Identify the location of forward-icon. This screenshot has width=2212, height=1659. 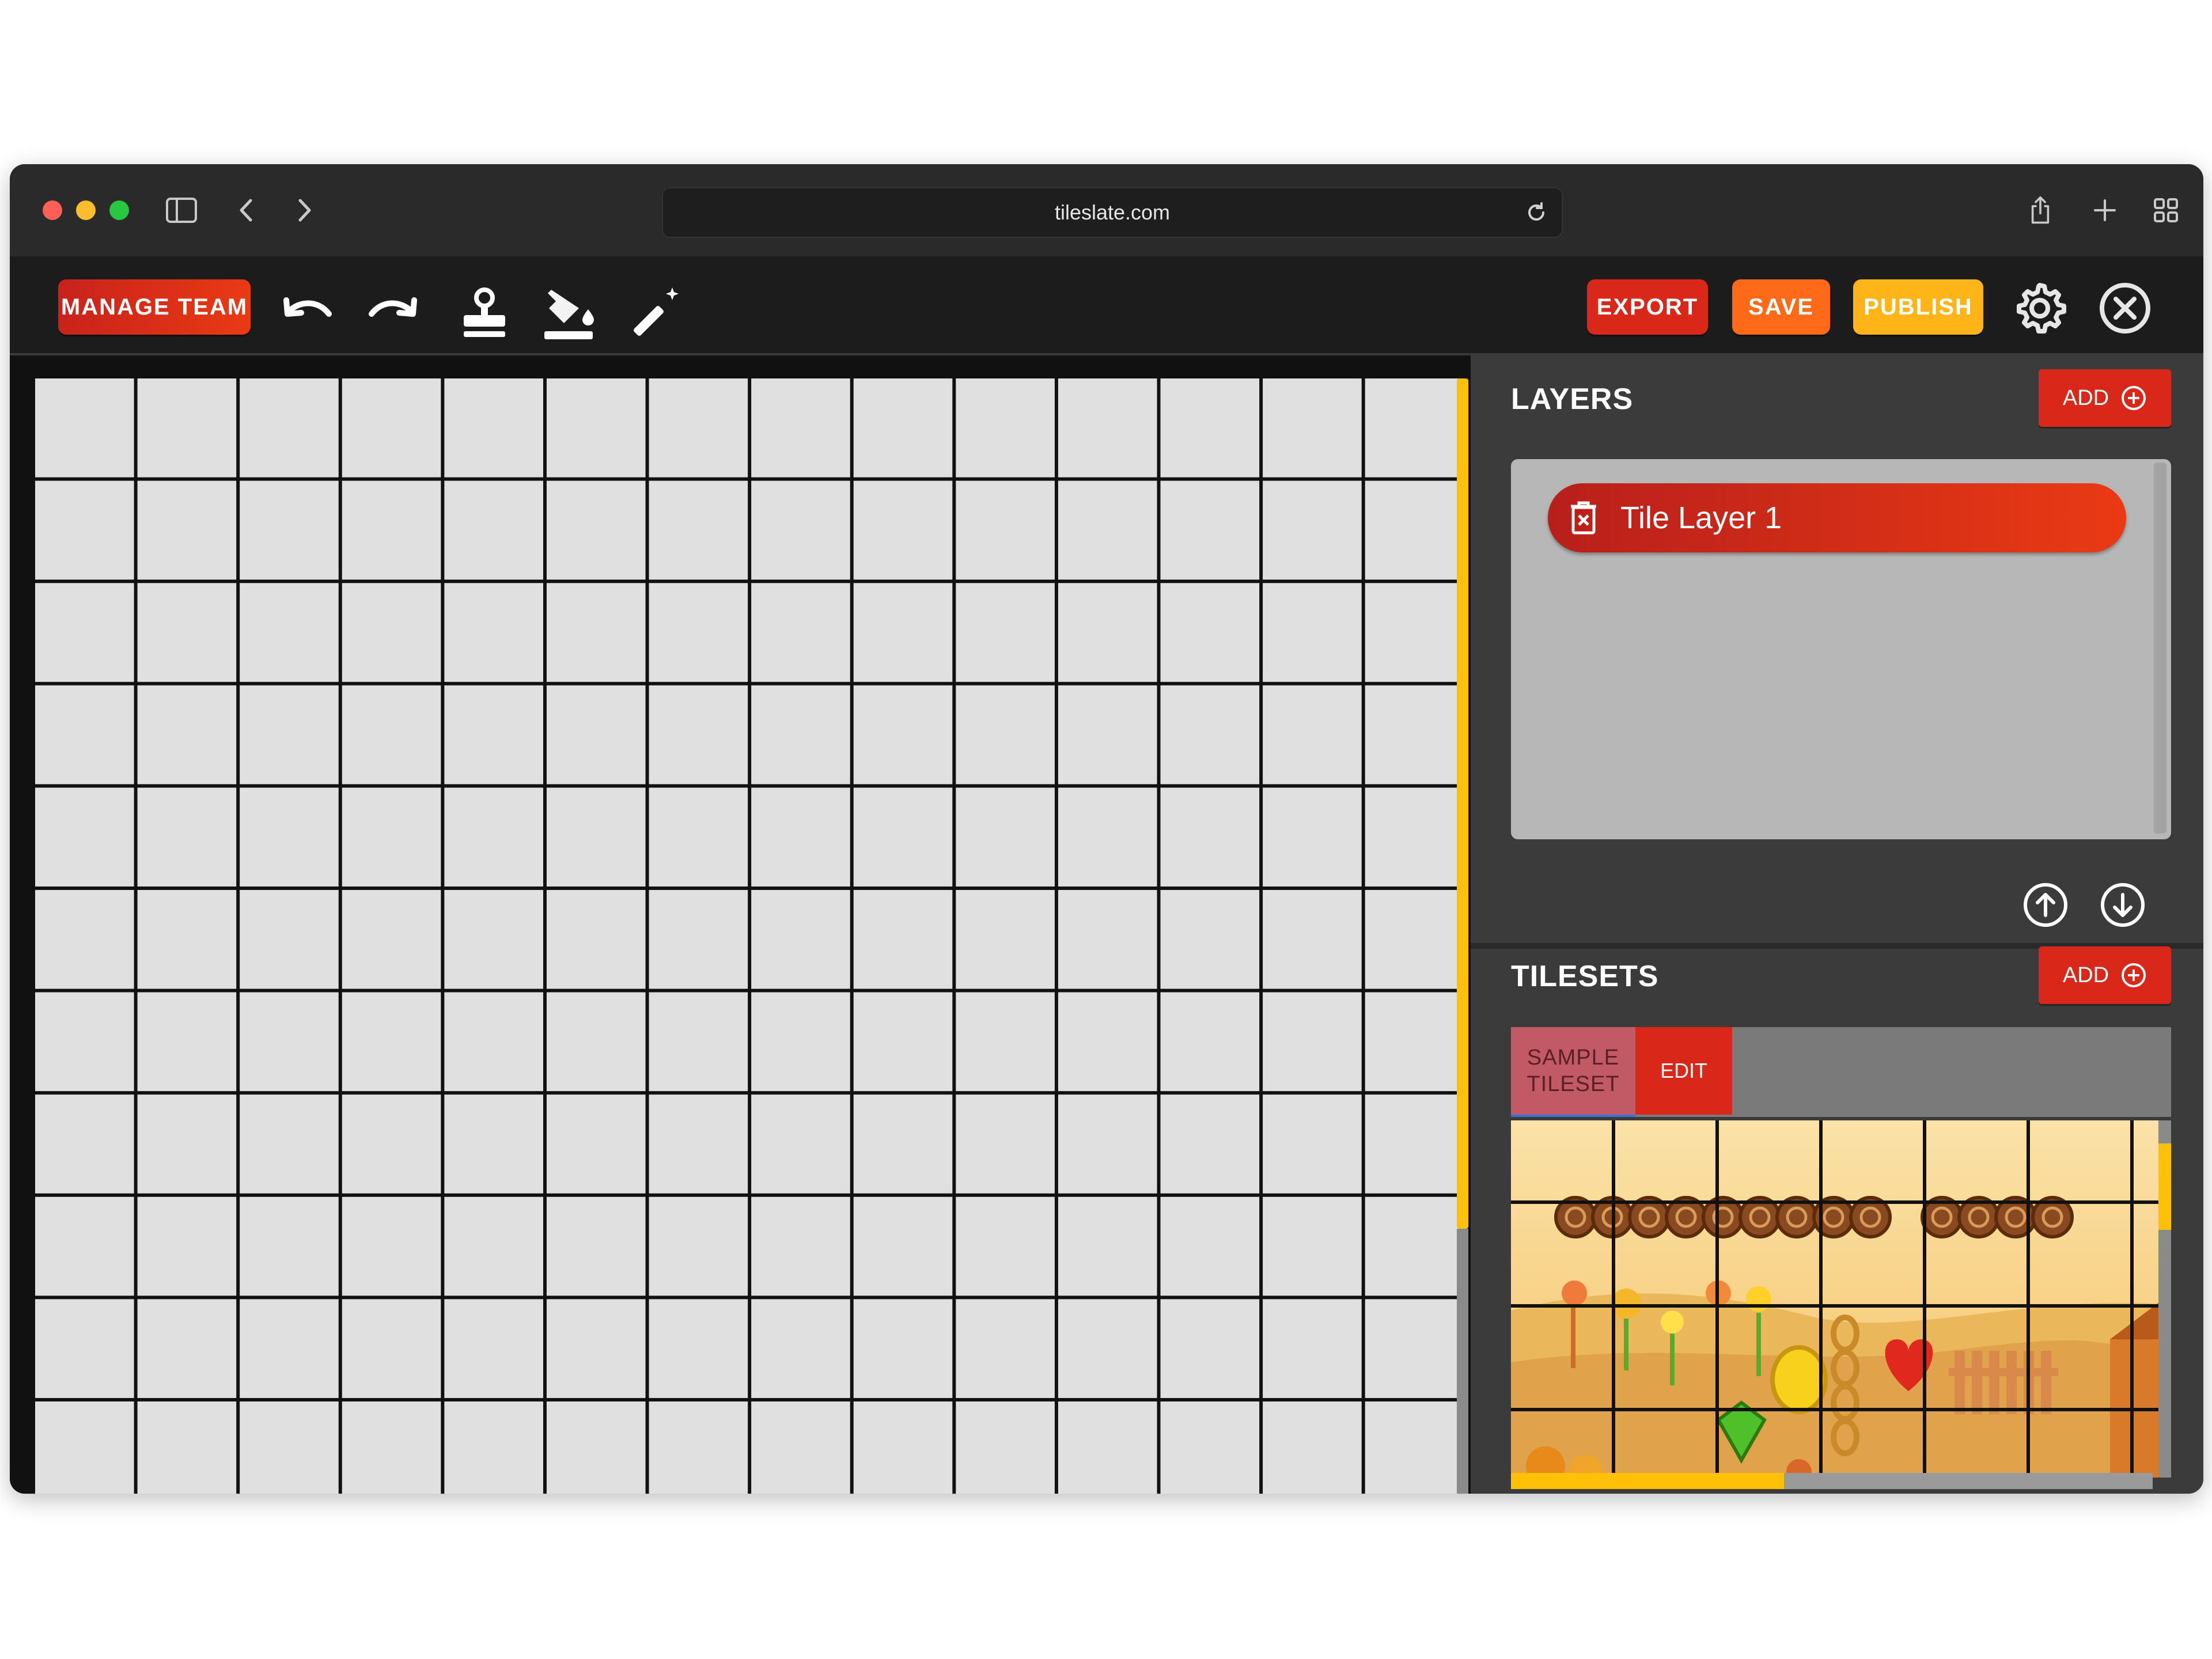
(304, 210).